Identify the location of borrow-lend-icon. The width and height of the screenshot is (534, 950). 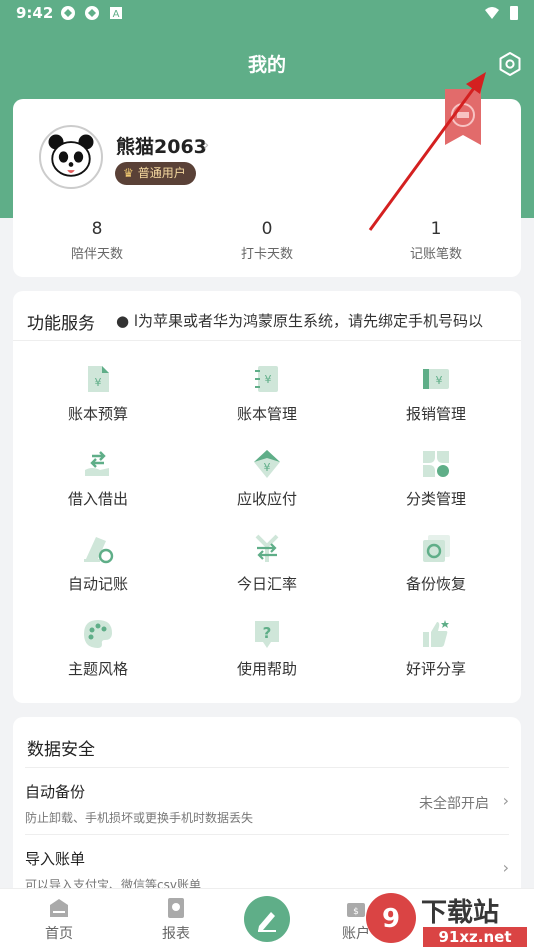
(97, 463).